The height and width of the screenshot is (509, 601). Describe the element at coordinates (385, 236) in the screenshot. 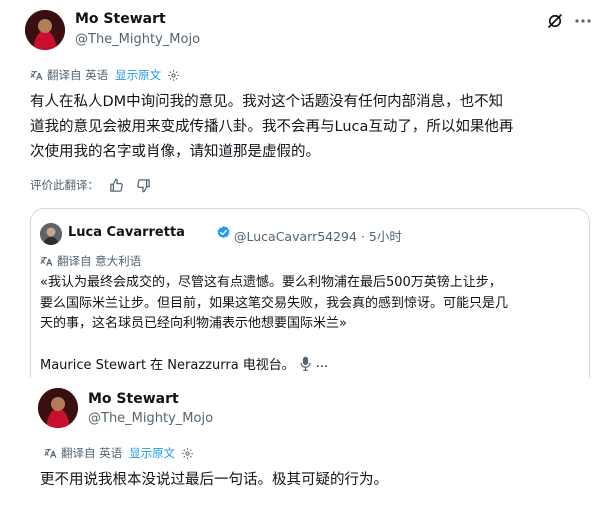

I see `quote-time: 5小时` at that location.